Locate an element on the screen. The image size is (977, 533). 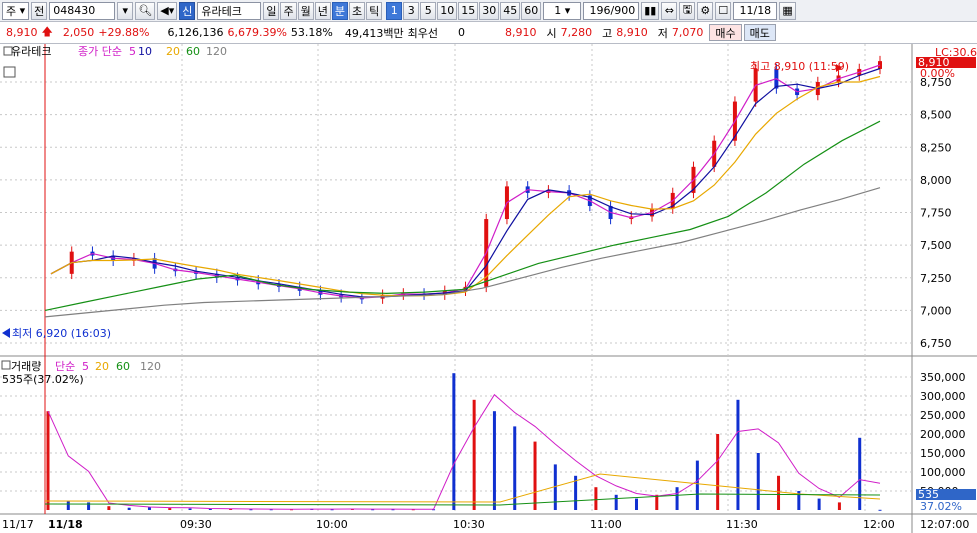
price-tick-2: 7,250 is located at coordinates (936, 278).